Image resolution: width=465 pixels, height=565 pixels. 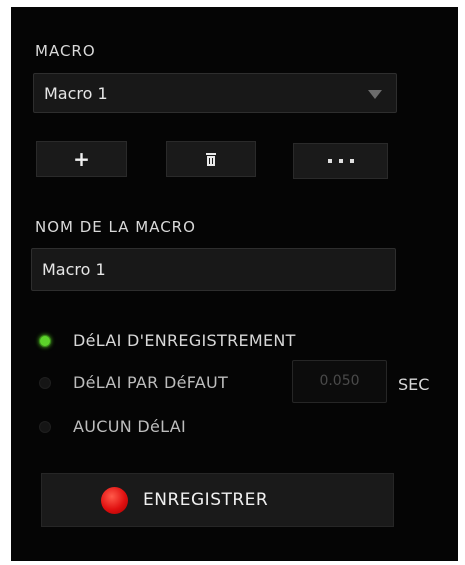 What do you see at coordinates (74, 269) in the screenshot?
I see `macro-name-value: Macro 1` at bounding box center [74, 269].